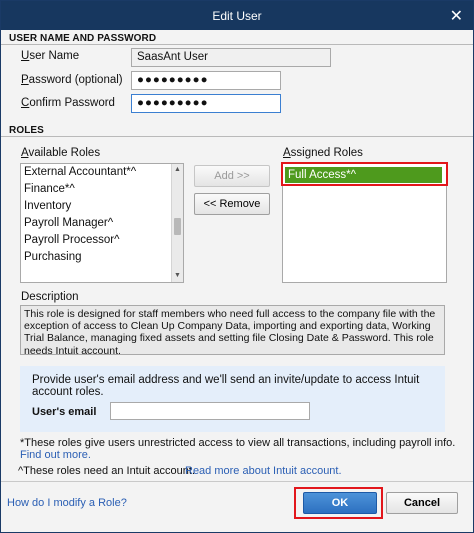  What do you see at coordinates (364, 174) in the screenshot?
I see `highlight-box-assigned-role` at bounding box center [364, 174].